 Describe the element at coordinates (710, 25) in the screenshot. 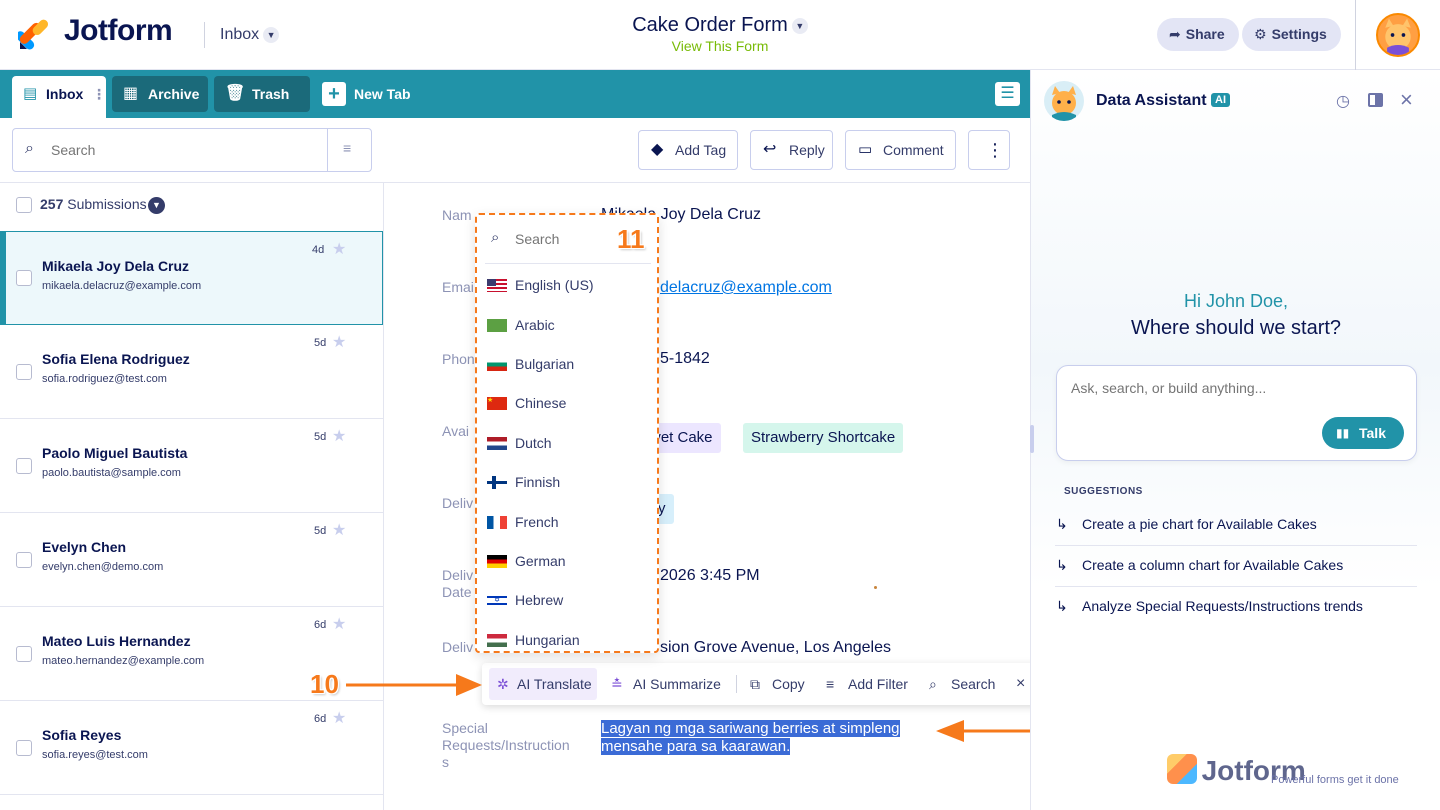

I see `form-title-text: Cake Order Form` at that location.